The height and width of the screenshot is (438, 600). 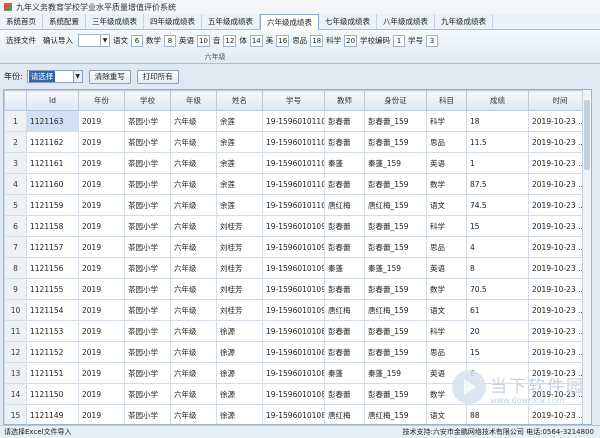 What do you see at coordinates (344, 100) in the screenshot?
I see `column-header-teacher: 教师` at bounding box center [344, 100].